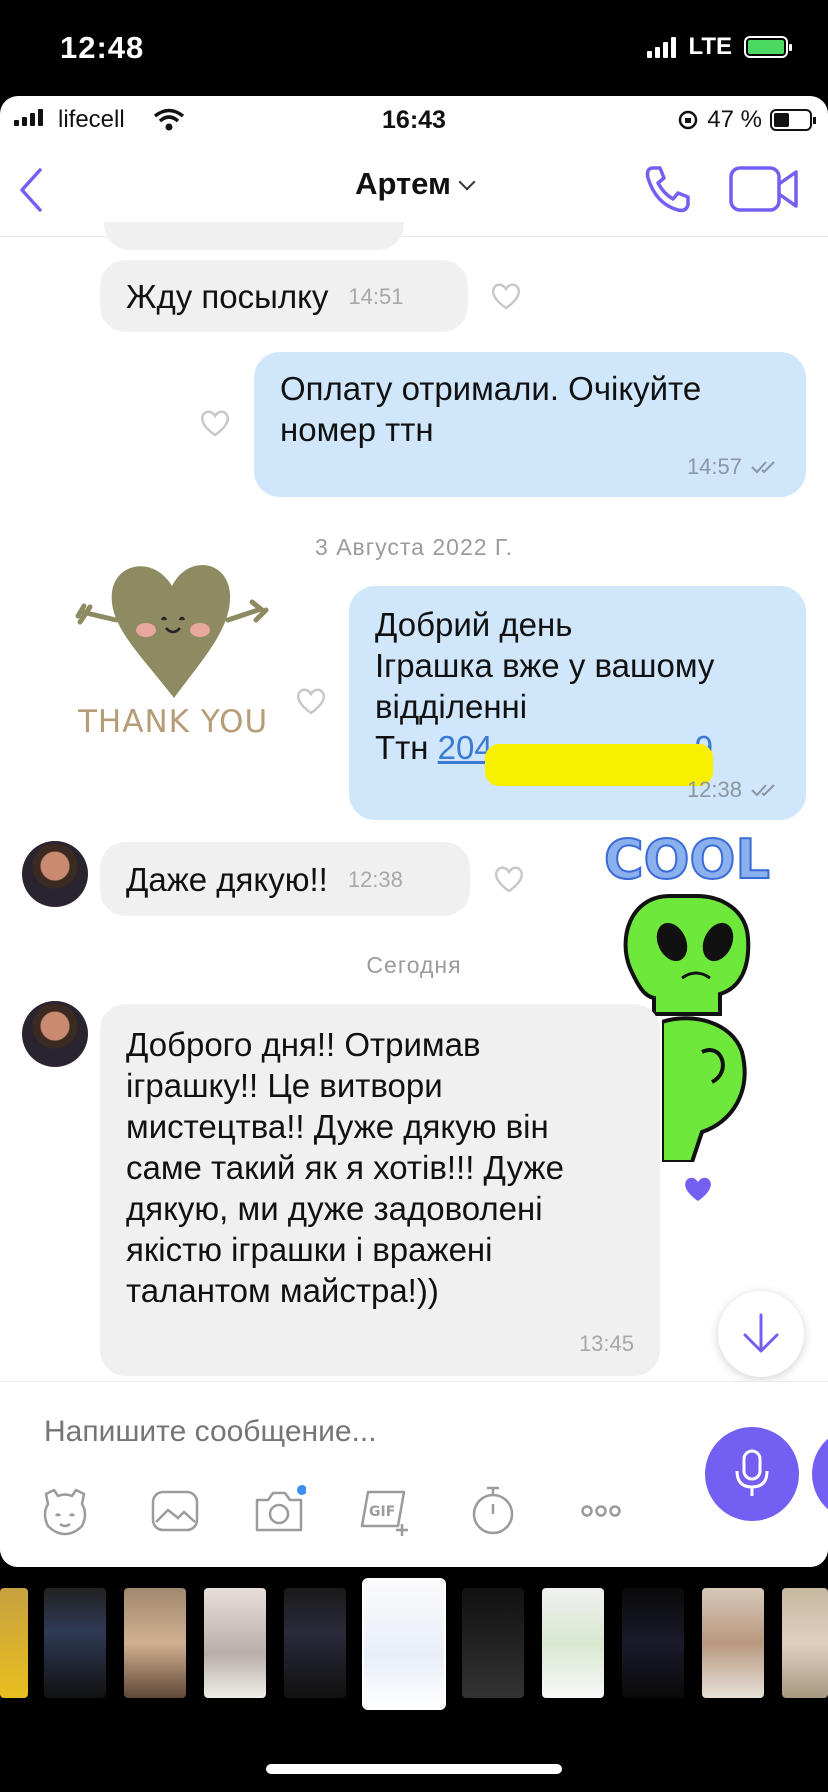  I want to click on cool-alien-sticker: COOL, so click(700, 918).